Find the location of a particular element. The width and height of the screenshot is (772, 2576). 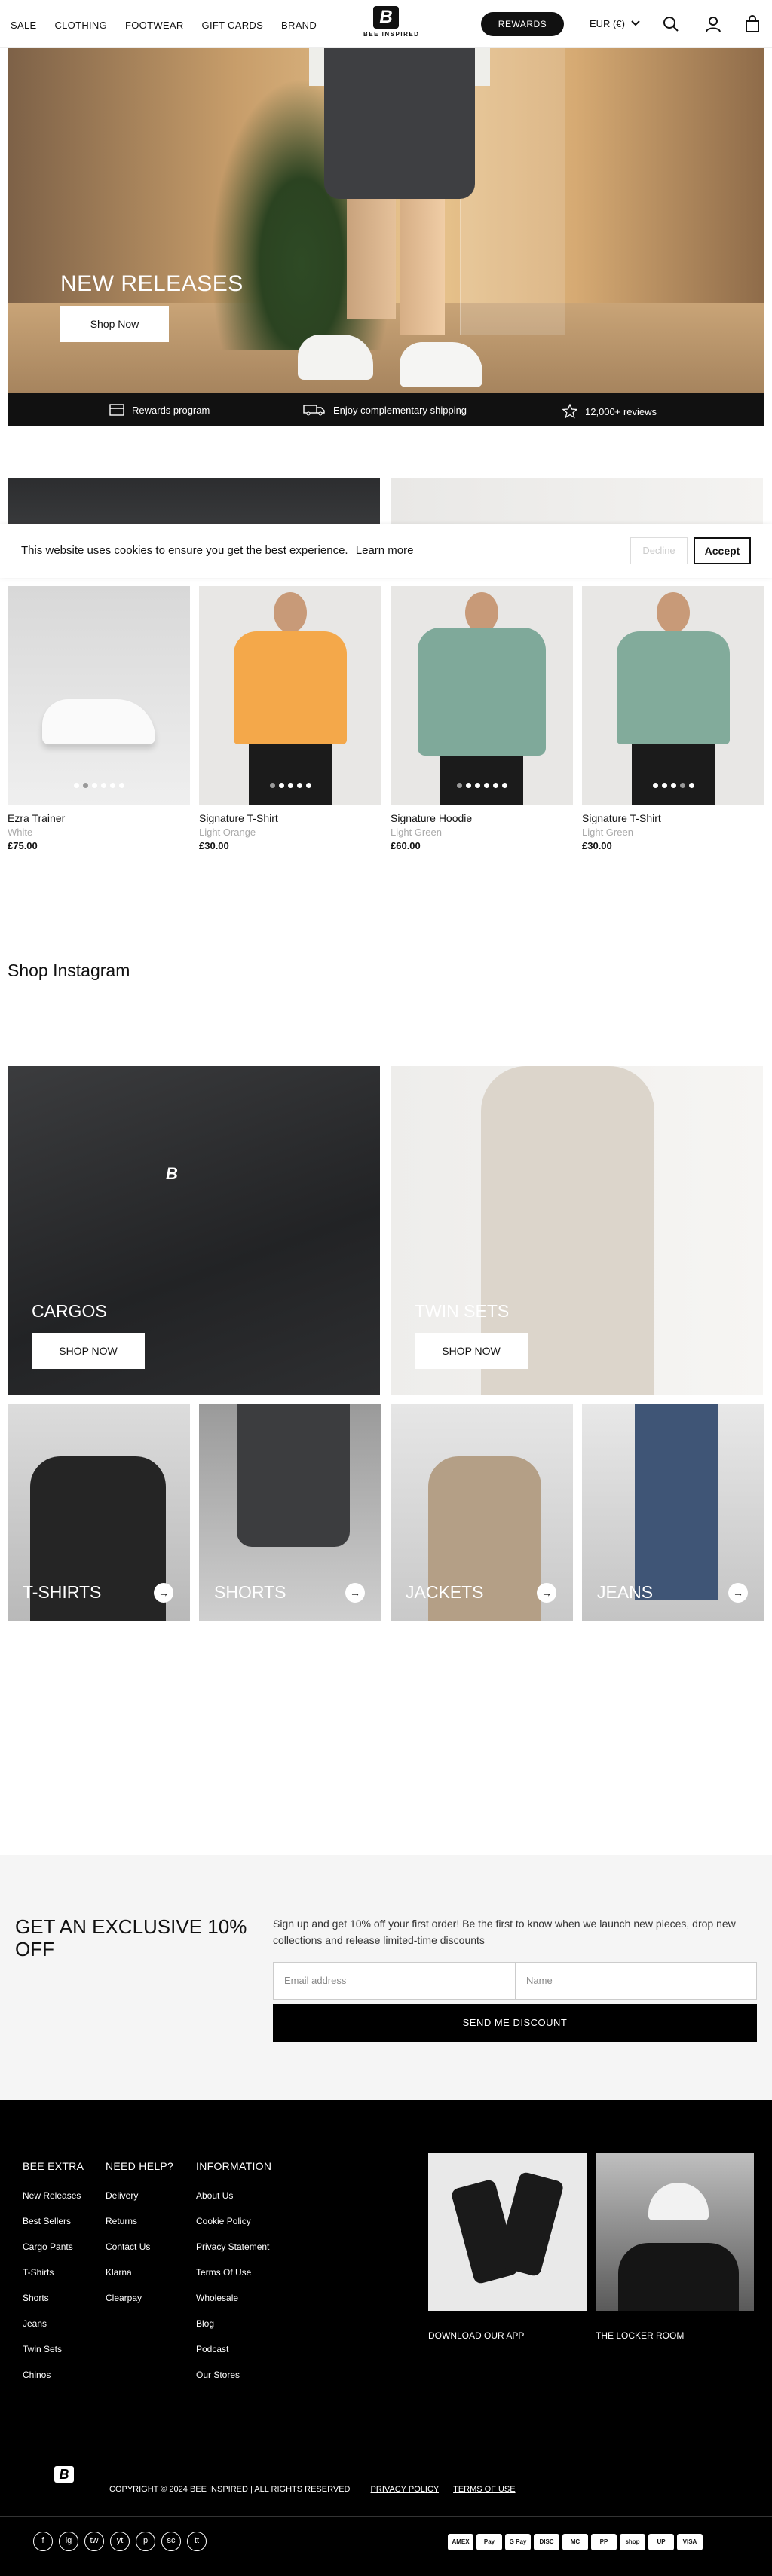

send-discount-button: SEND ME DISCOUNT is located at coordinates (515, 2023).